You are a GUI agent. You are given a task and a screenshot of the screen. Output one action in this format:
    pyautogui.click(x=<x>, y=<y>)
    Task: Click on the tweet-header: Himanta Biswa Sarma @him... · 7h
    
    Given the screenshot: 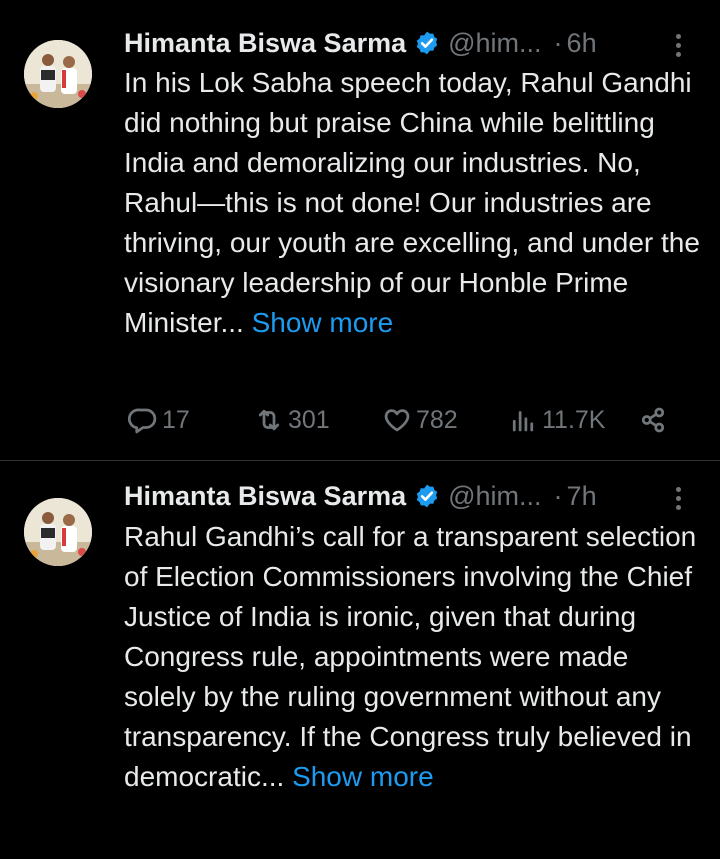 What is the action you would take?
    pyautogui.click(x=360, y=496)
    